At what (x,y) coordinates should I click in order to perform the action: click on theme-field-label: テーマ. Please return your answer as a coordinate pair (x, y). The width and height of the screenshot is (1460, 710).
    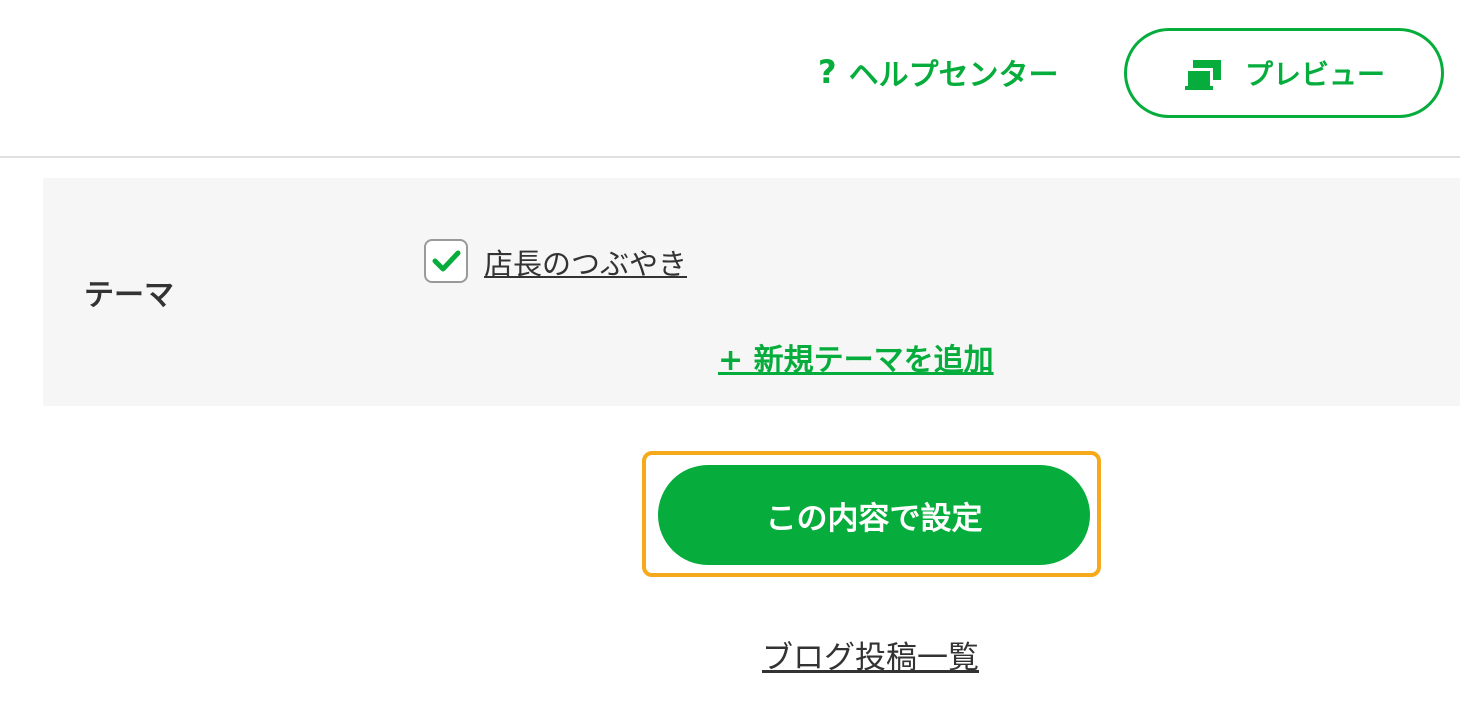
    Looking at the image, I should click on (129, 295).